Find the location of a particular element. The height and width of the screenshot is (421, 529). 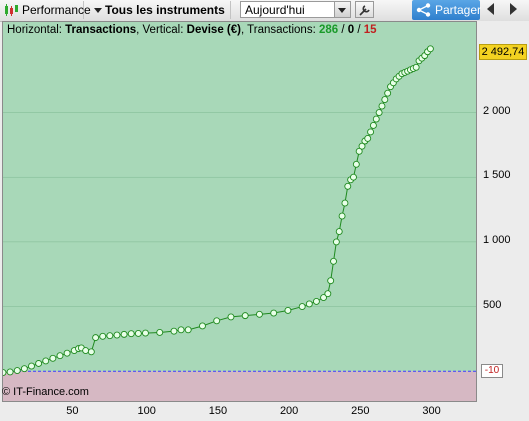

instruments-label: Tous les instruments is located at coordinates (165, 10).